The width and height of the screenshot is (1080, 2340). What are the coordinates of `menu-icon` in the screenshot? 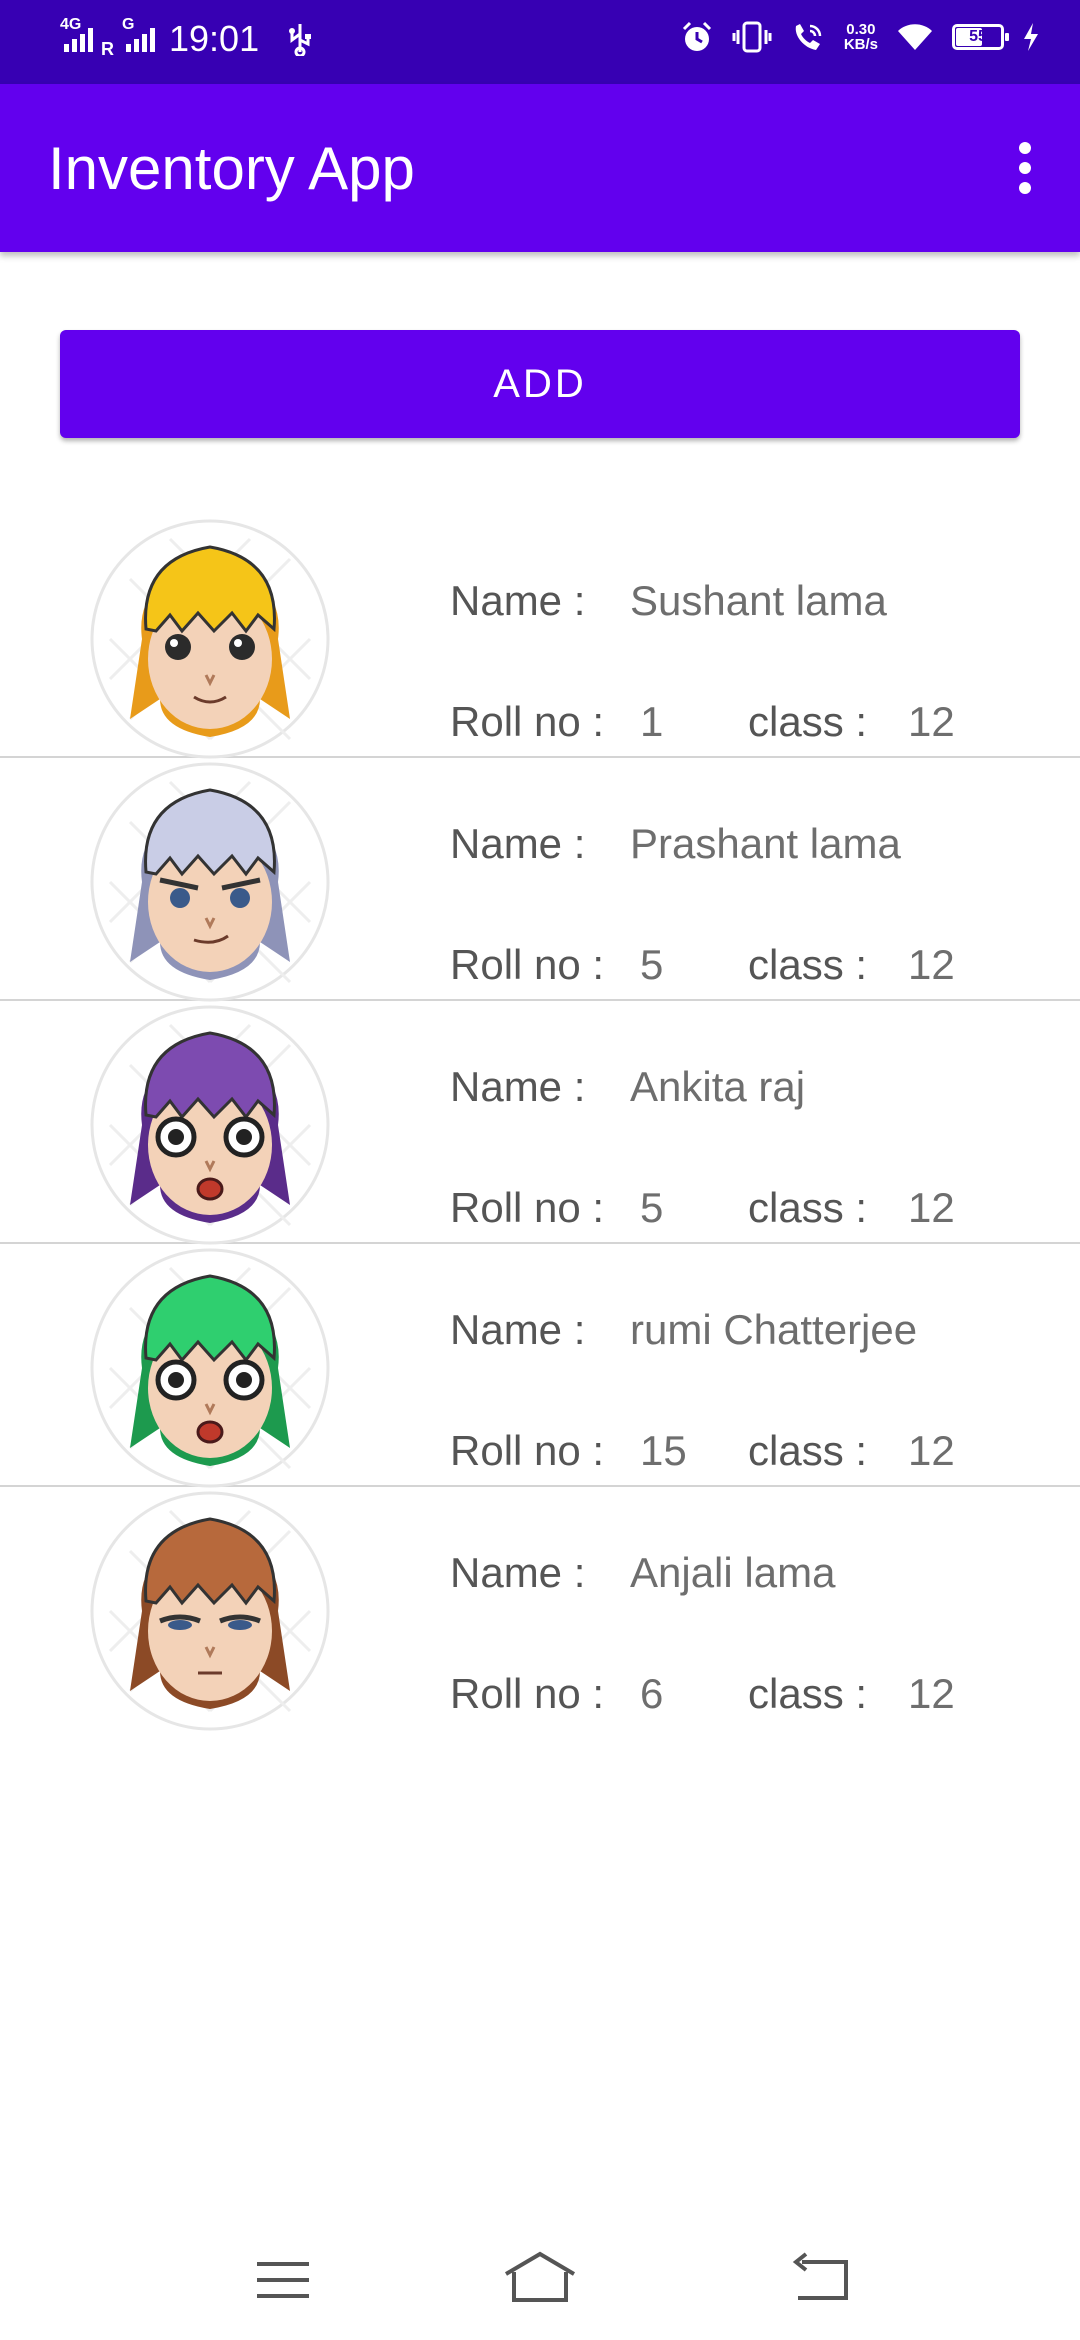 It's located at (283, 2280).